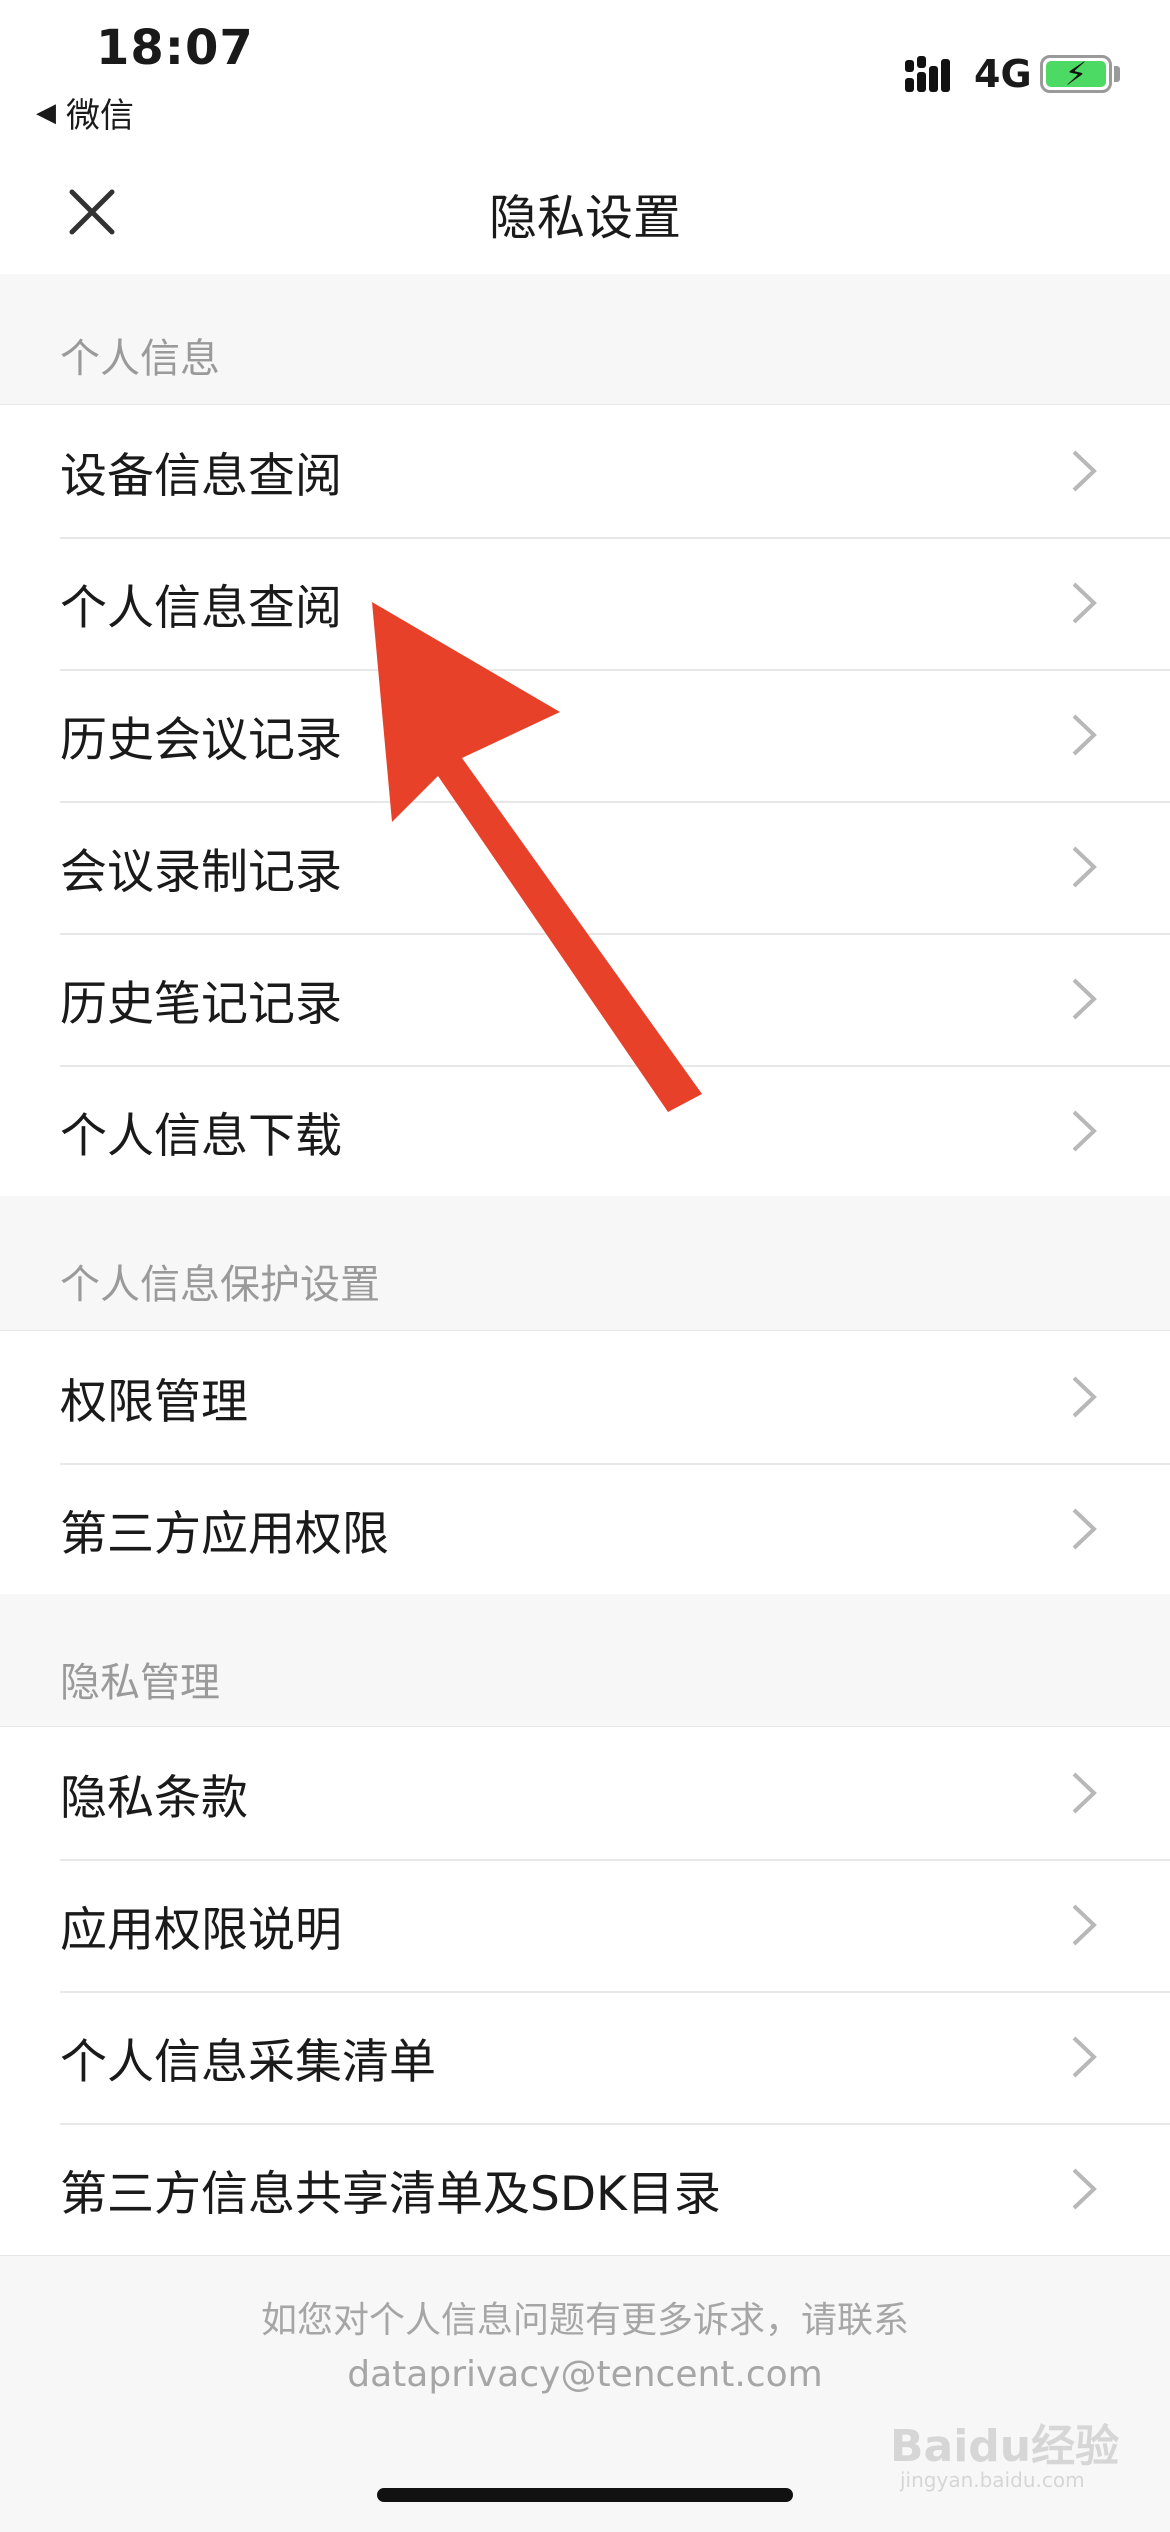 This screenshot has width=1170, height=2532. What do you see at coordinates (585, 1397) in the screenshot?
I see `row-permission-management: 权限管理` at bounding box center [585, 1397].